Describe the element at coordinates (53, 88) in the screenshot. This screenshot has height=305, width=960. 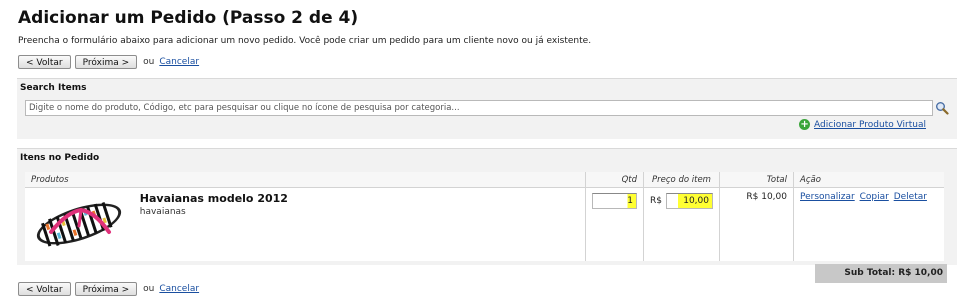
I see `search-section-title: Search Items` at that location.